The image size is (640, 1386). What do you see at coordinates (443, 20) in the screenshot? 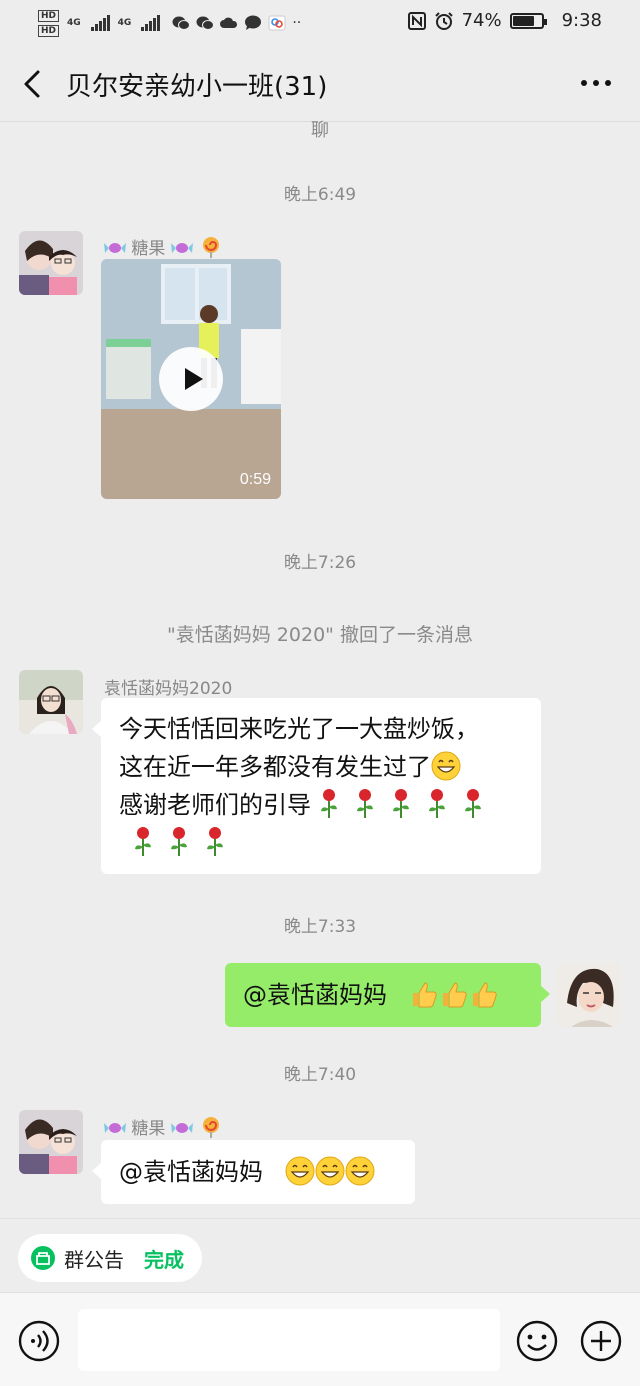
I see `alarm-icon` at bounding box center [443, 20].